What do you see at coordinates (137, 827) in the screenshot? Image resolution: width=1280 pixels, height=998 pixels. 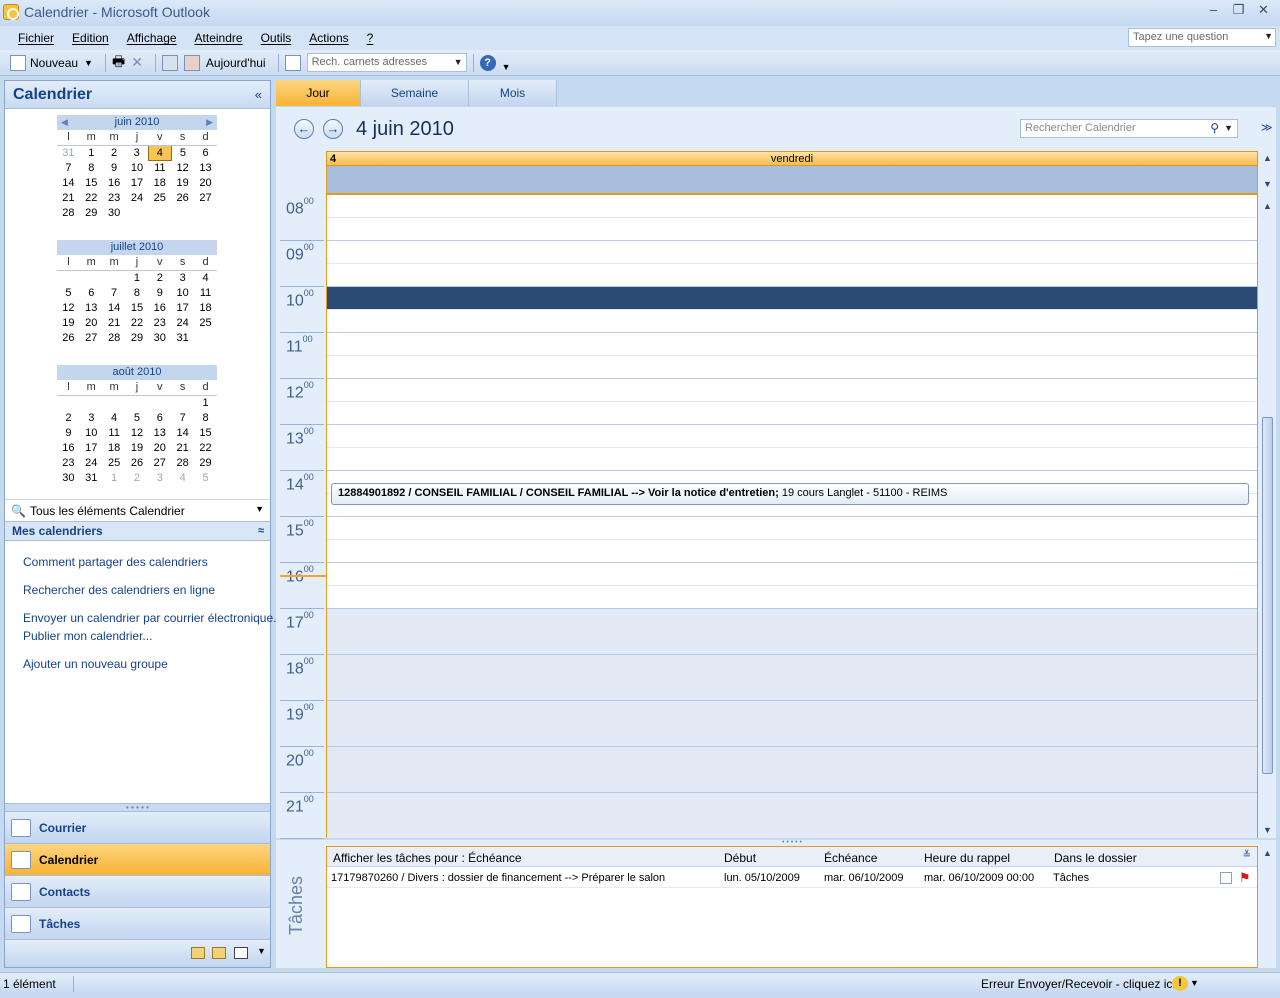 I see `nav-button-mail: Courrier` at bounding box center [137, 827].